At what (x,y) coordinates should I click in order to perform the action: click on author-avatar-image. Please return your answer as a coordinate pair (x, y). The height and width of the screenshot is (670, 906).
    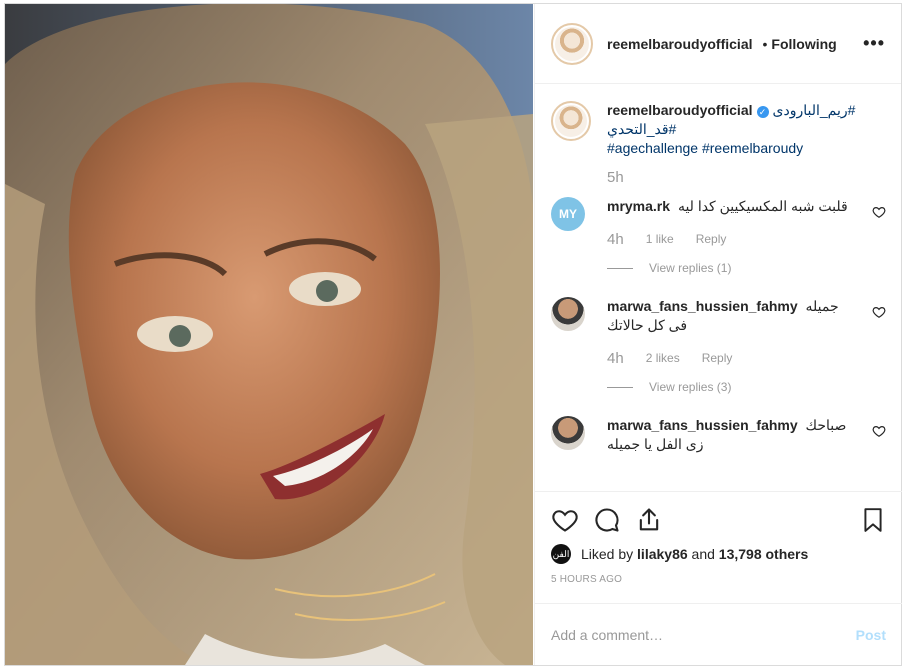
    Looking at the image, I should click on (572, 43).